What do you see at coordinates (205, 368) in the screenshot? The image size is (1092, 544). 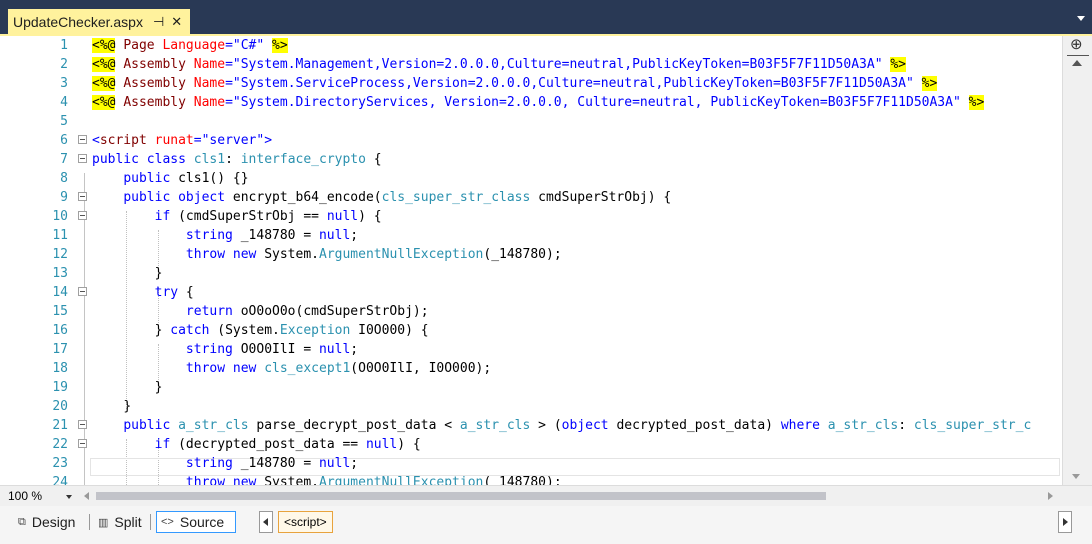 I see `code-token: throw` at bounding box center [205, 368].